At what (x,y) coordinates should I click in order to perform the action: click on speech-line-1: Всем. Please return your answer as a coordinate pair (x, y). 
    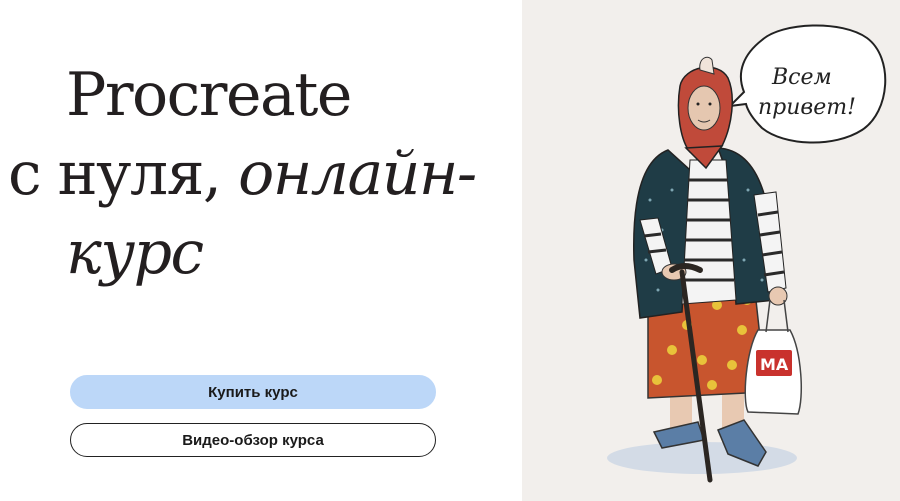
    Looking at the image, I should click on (801, 77).